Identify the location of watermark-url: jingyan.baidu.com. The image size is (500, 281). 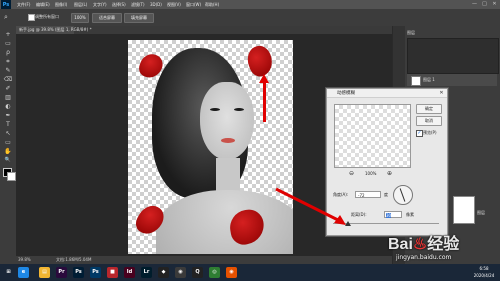
(424, 257).